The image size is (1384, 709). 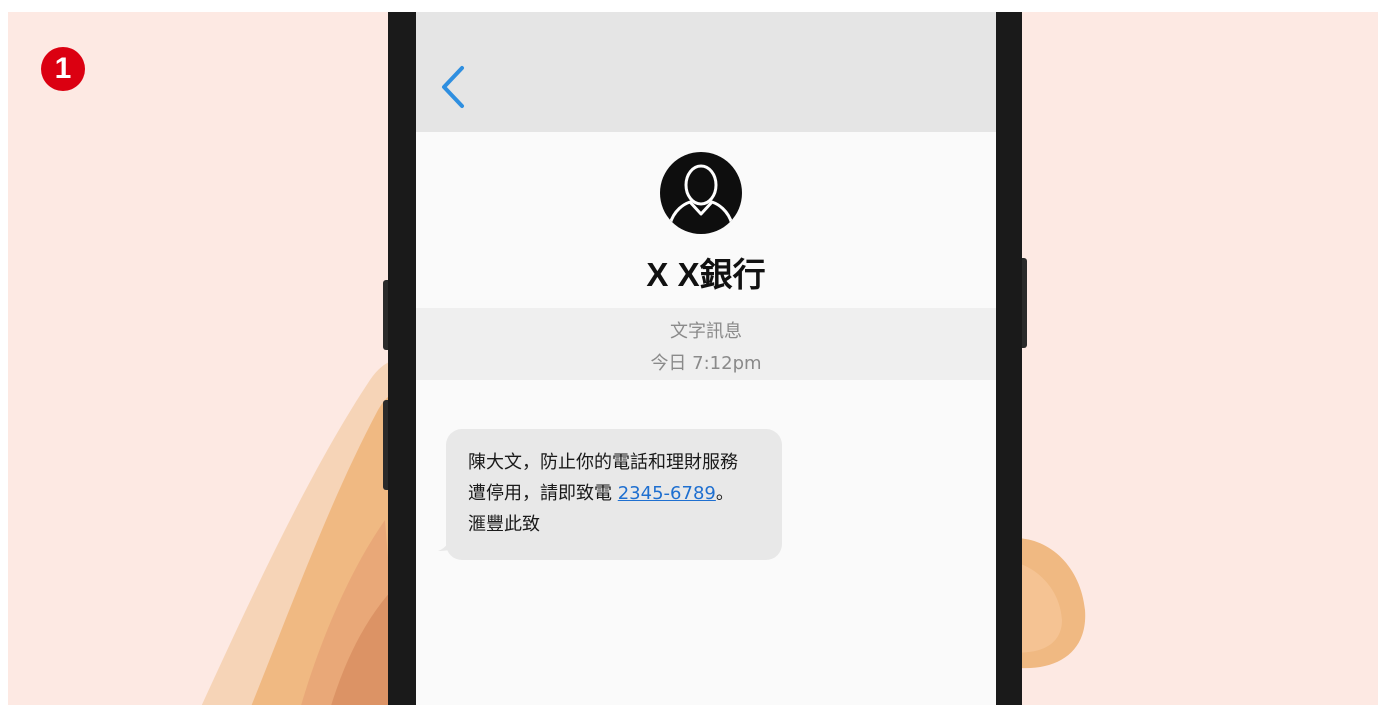 What do you see at coordinates (706, 331) in the screenshot?
I see `message-type-label: 文字訊息` at bounding box center [706, 331].